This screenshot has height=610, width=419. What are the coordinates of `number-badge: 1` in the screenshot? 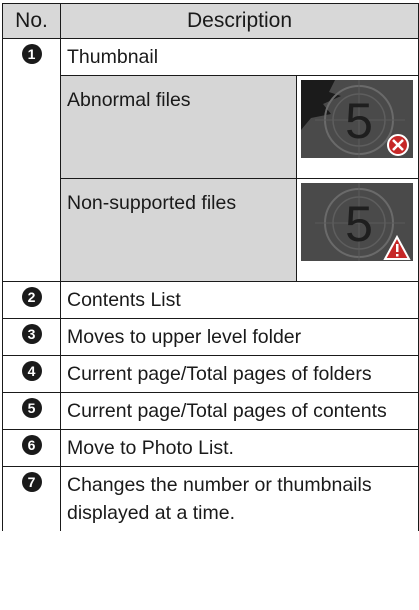 It's located at (31, 54).